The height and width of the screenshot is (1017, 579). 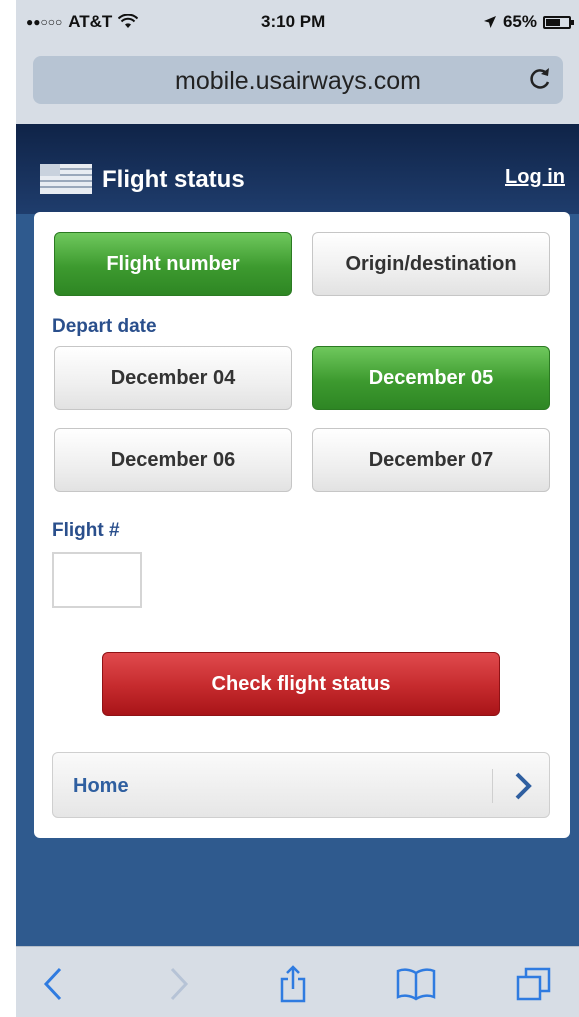 What do you see at coordinates (179, 984) in the screenshot?
I see `forward-icon` at bounding box center [179, 984].